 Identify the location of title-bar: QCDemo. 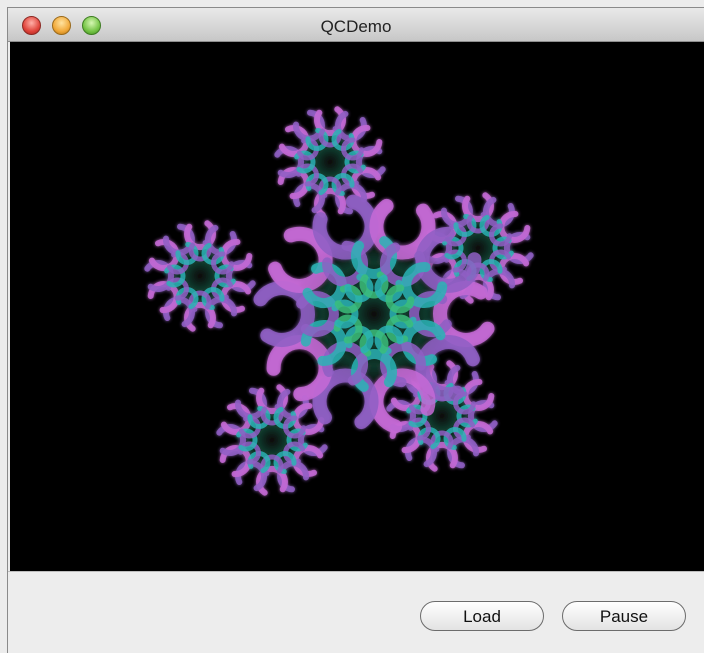
(356, 25).